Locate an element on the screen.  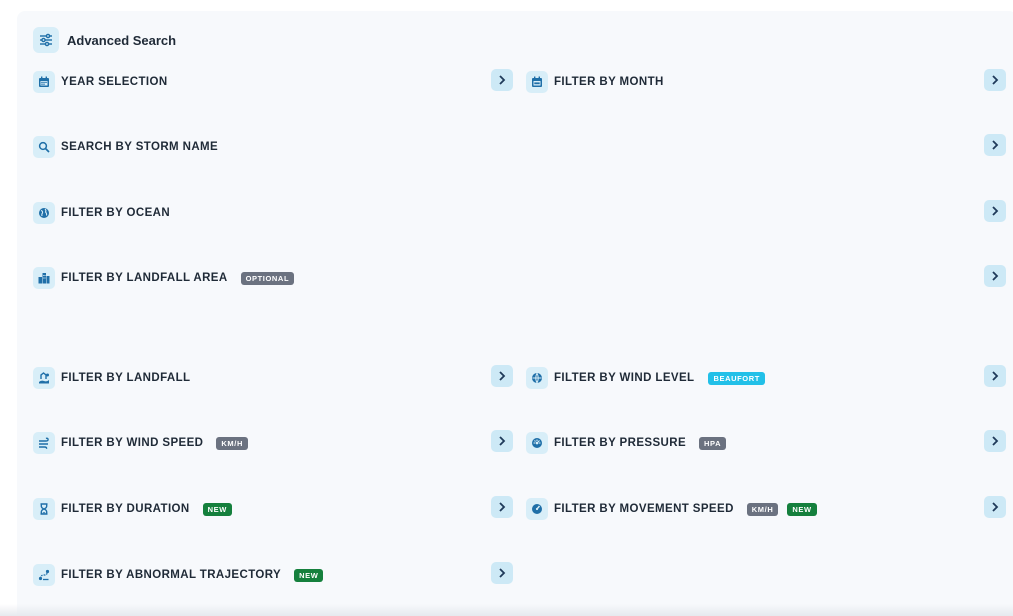
filter-pressure: FILTER BY PRESSURE HPA is located at coordinates (626, 443).